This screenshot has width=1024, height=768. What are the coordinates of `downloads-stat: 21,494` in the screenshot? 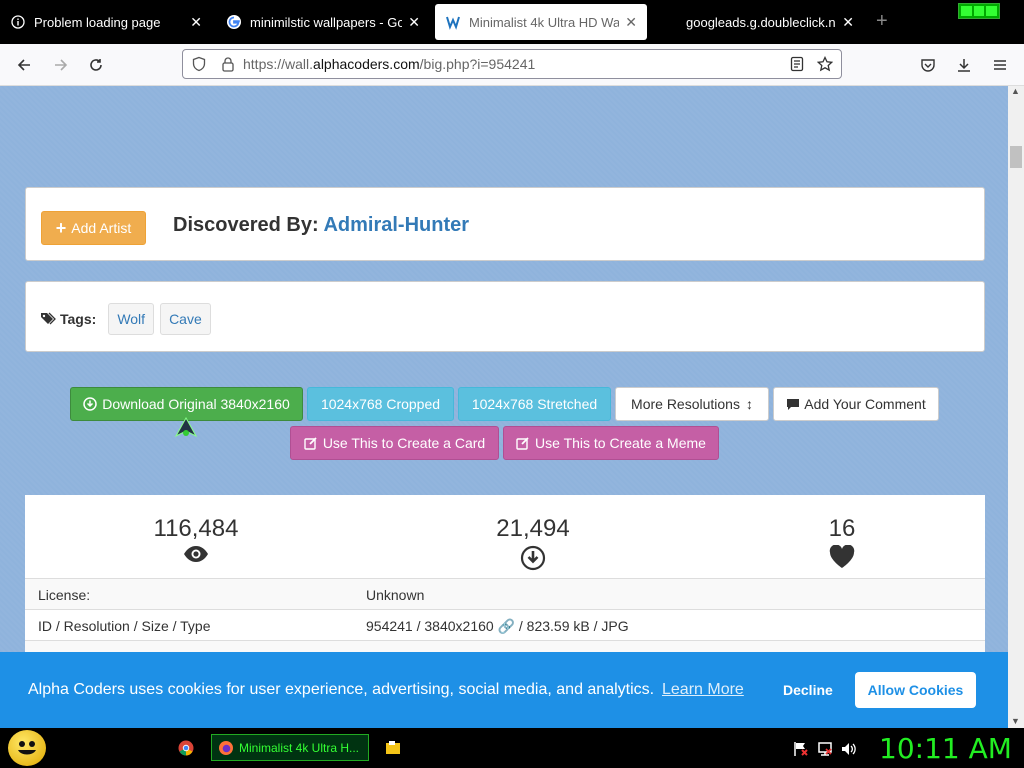 It's located at (533, 543).